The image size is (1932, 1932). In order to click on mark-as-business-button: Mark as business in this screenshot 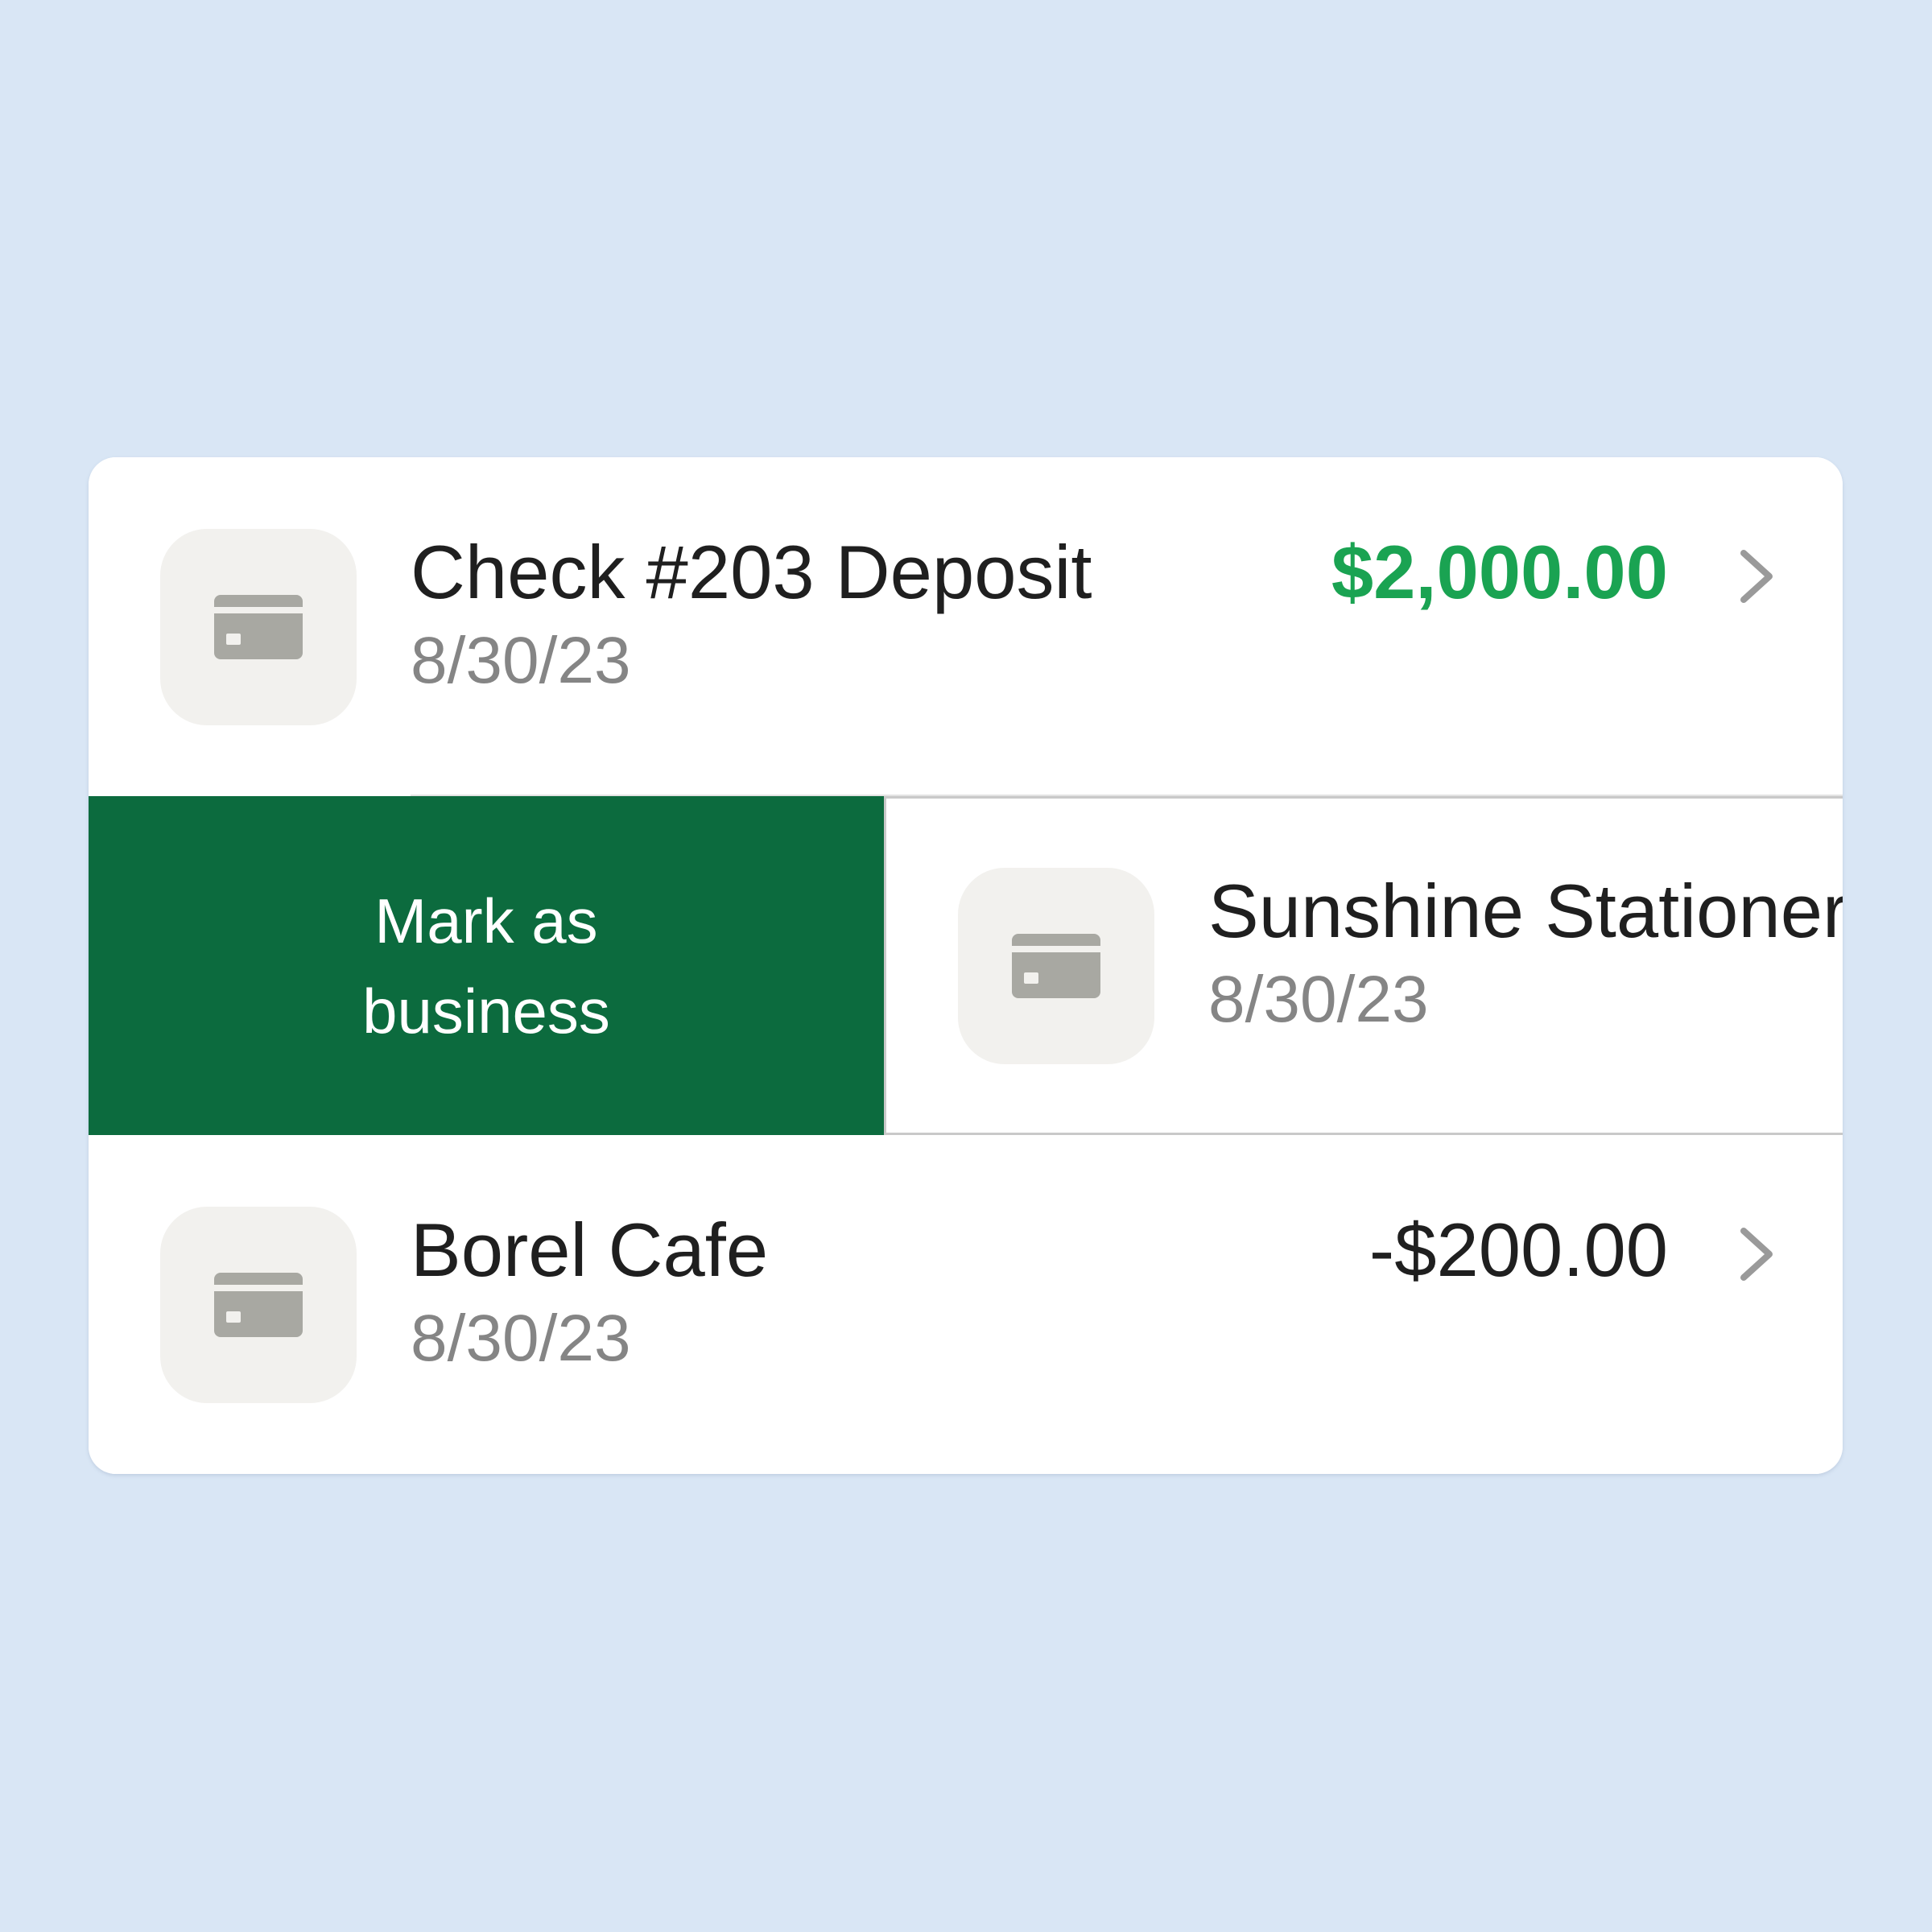, I will do `click(486, 966)`.